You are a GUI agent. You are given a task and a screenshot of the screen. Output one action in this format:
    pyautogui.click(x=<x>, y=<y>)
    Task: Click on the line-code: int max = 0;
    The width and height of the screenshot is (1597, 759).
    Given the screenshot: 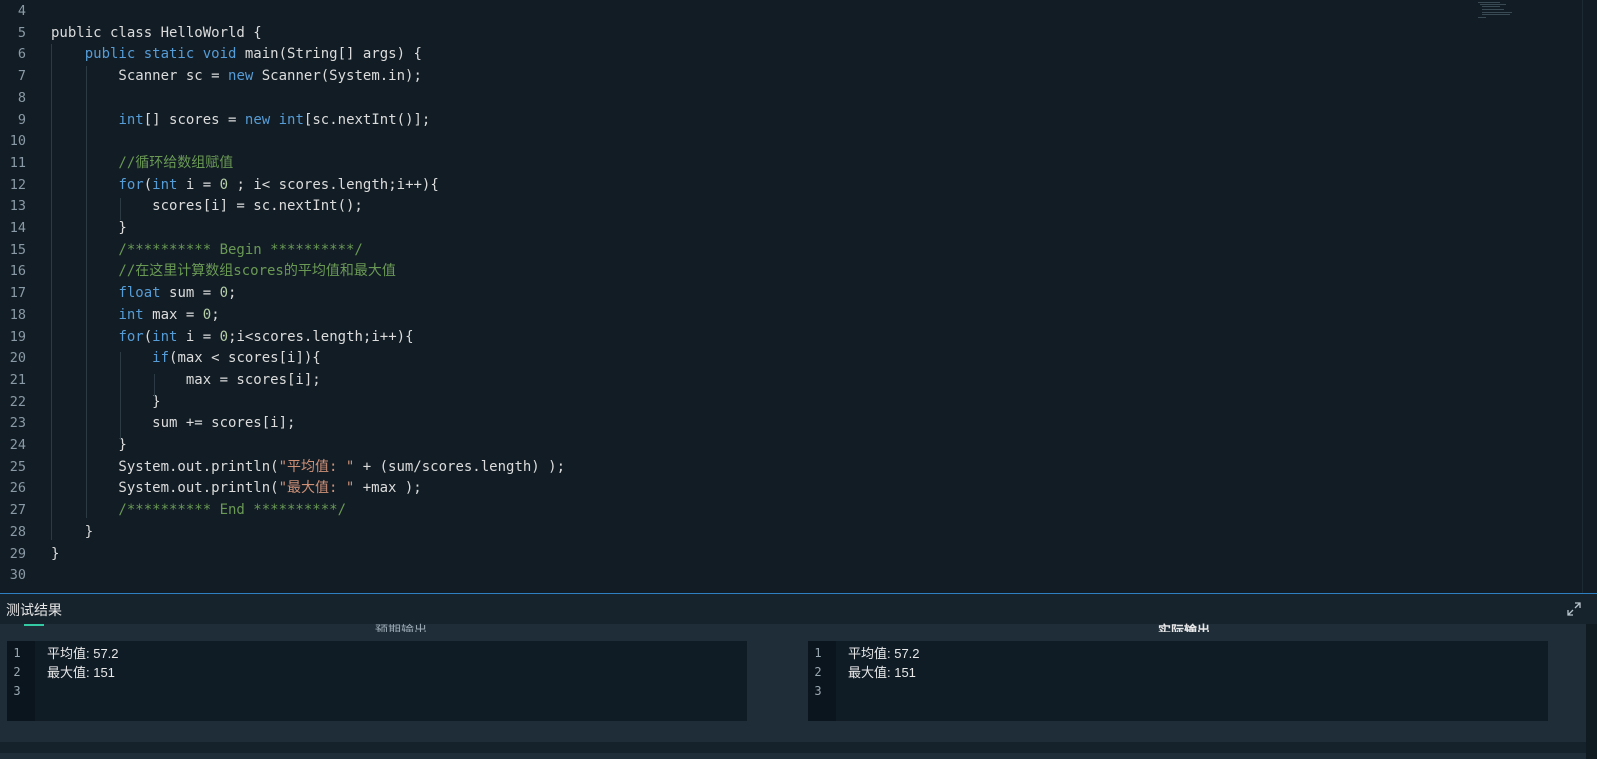 What is the action you would take?
    pyautogui.click(x=135, y=315)
    